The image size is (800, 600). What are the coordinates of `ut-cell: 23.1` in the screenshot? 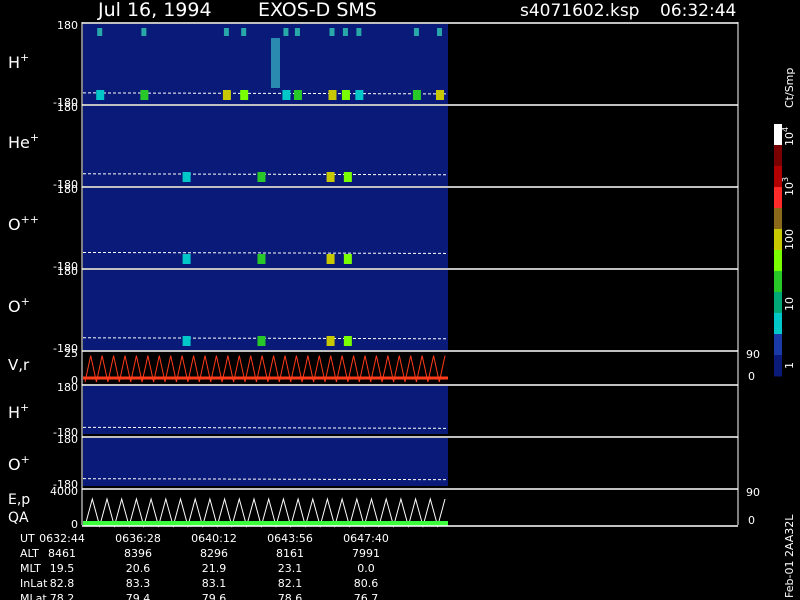 It's located at (290, 568).